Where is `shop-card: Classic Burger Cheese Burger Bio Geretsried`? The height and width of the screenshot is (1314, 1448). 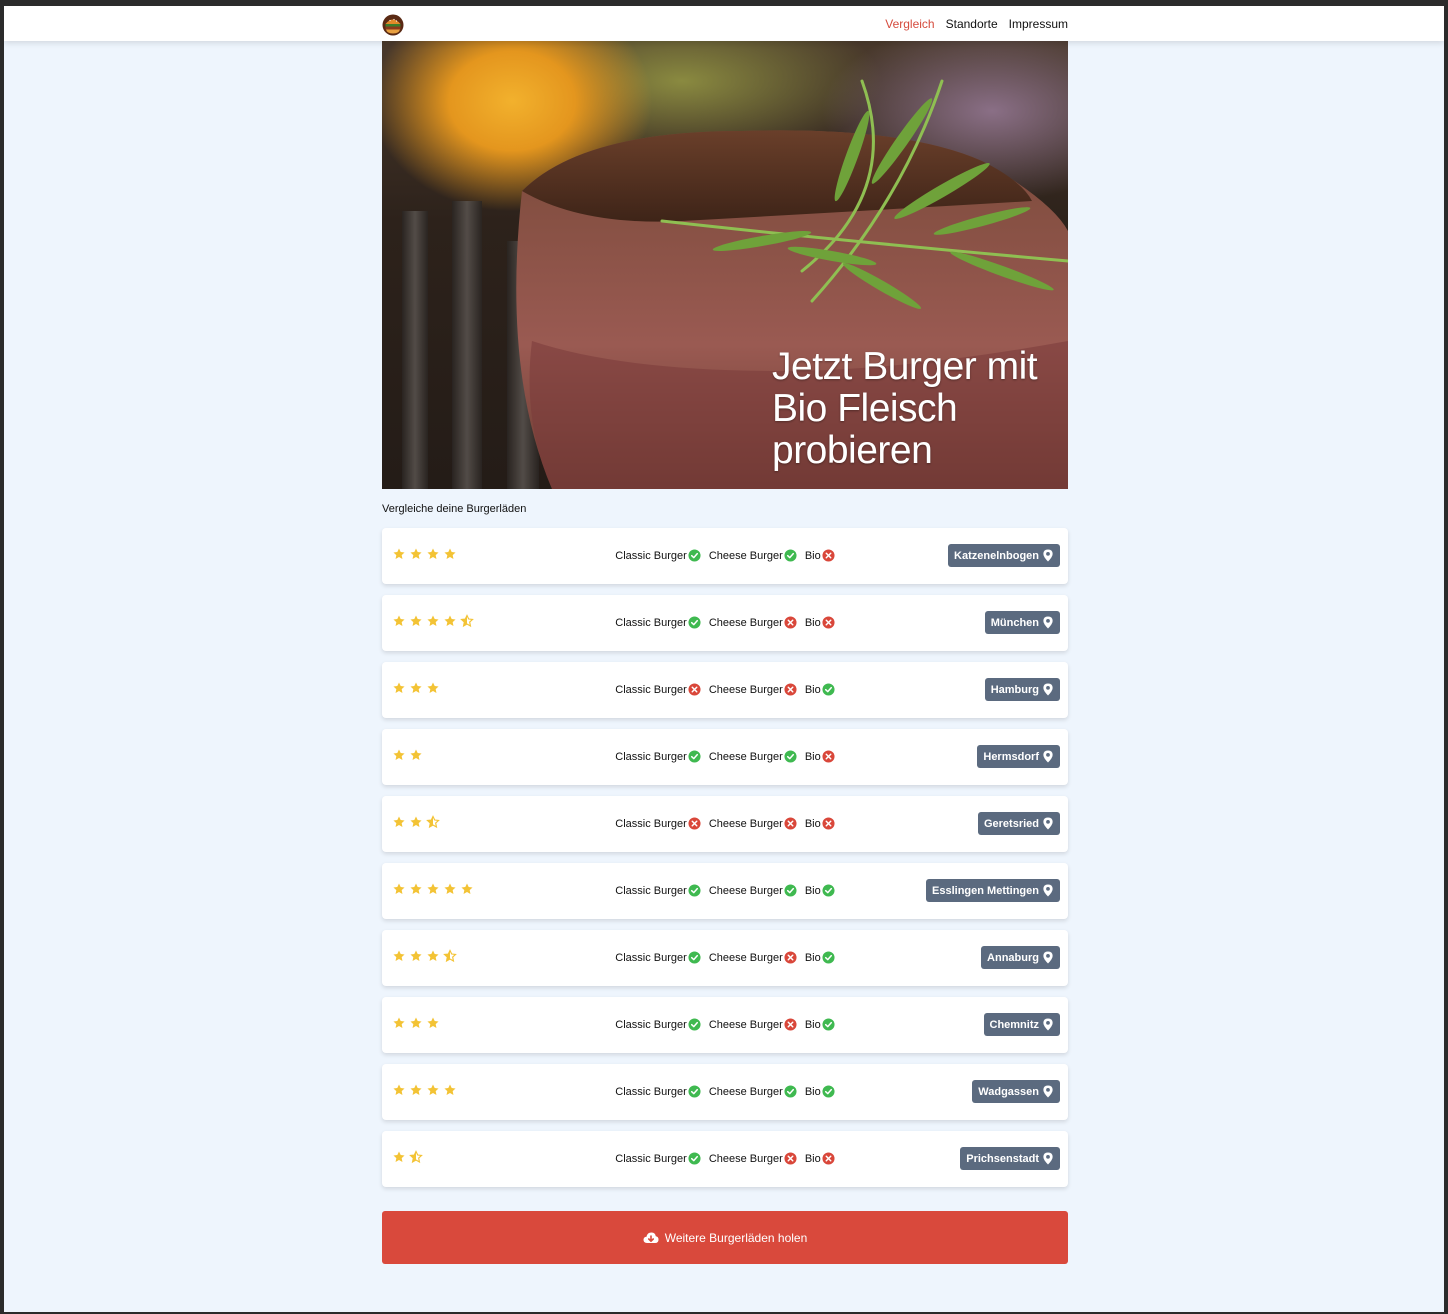
shop-card: Classic Burger Cheese Burger Bio Geretsried is located at coordinates (725, 824).